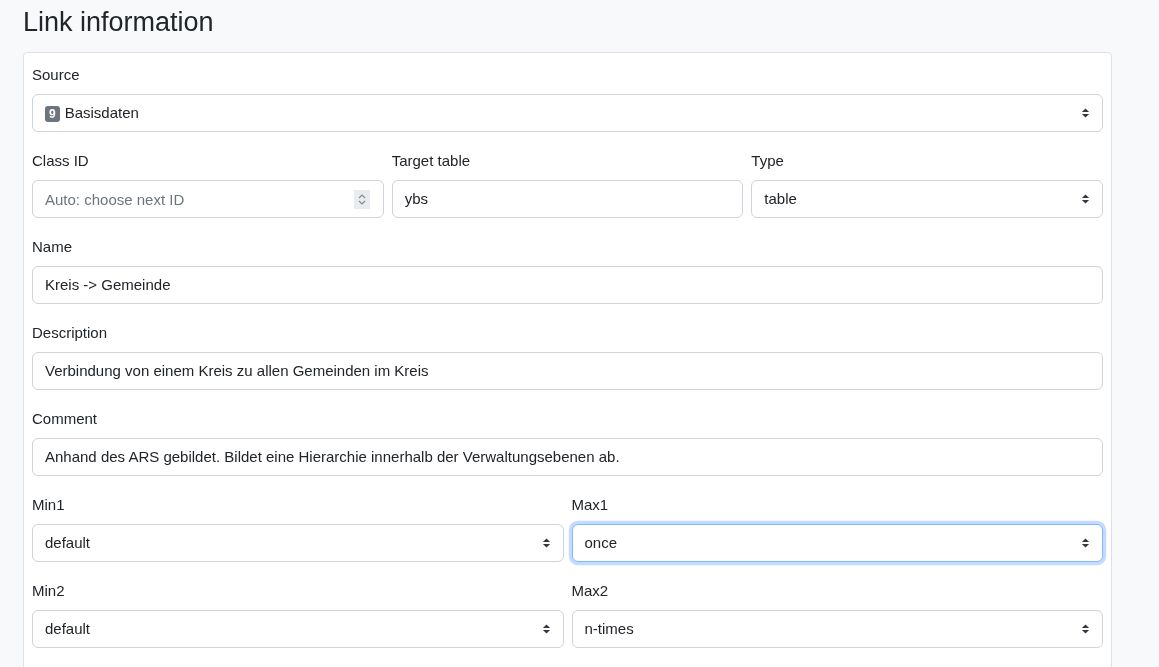 The width and height of the screenshot is (1159, 667). What do you see at coordinates (567, 371) in the screenshot?
I see `text-field: Verbindung von einem Kreis zu allen Gemeinden im Kreis` at bounding box center [567, 371].